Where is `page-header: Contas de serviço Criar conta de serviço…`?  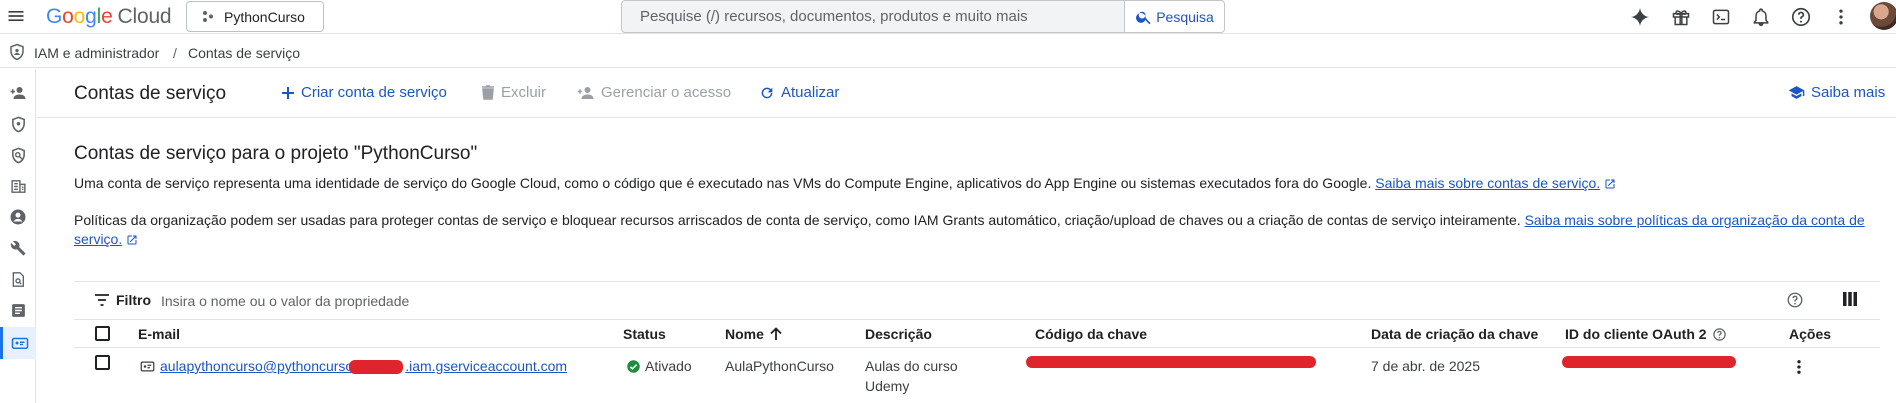 page-header: Contas de serviço Criar conta de serviço… is located at coordinates (966, 93).